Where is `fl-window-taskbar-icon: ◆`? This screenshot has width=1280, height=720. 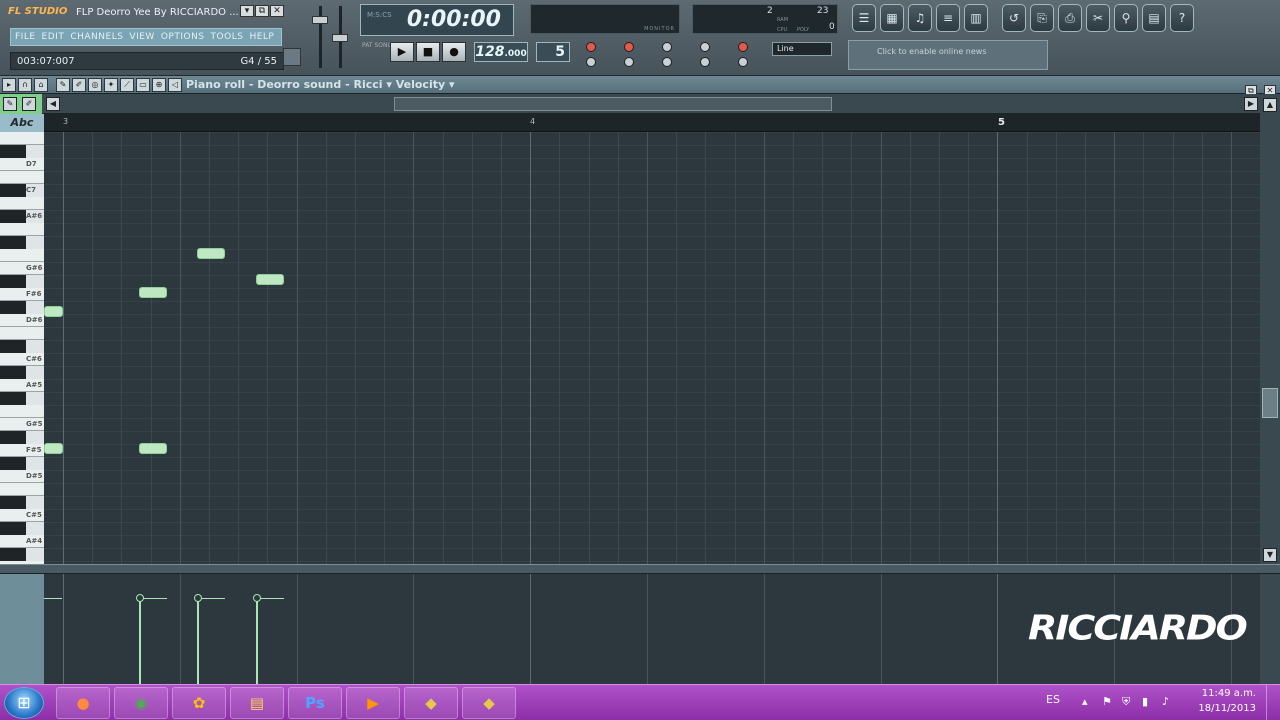
fl-window-taskbar-icon: ◆ is located at coordinates (431, 703).